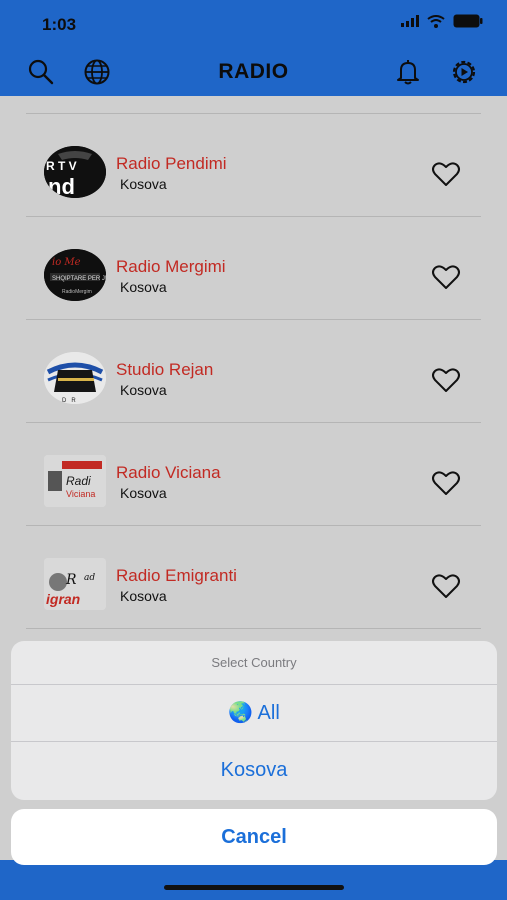 The width and height of the screenshot is (507, 900). I want to click on station-name: Radio Viciana, so click(168, 472).